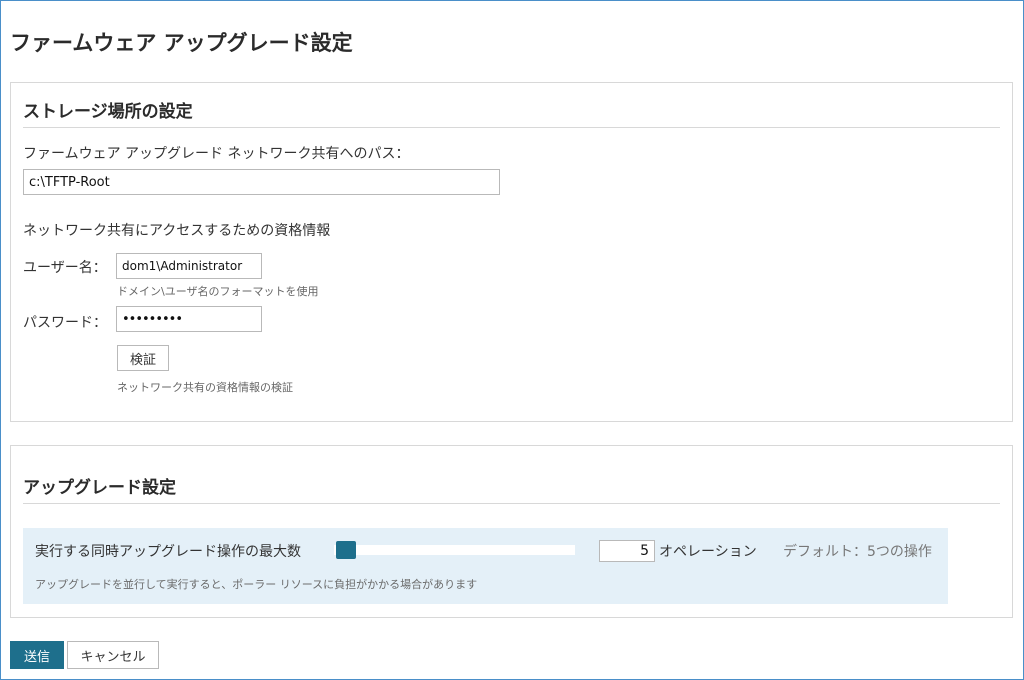 Image resolution: width=1024 pixels, height=680 pixels. I want to click on share-path-label: ファームウェア アップグレード ネットワーク共有へのパス：, so click(216, 154).